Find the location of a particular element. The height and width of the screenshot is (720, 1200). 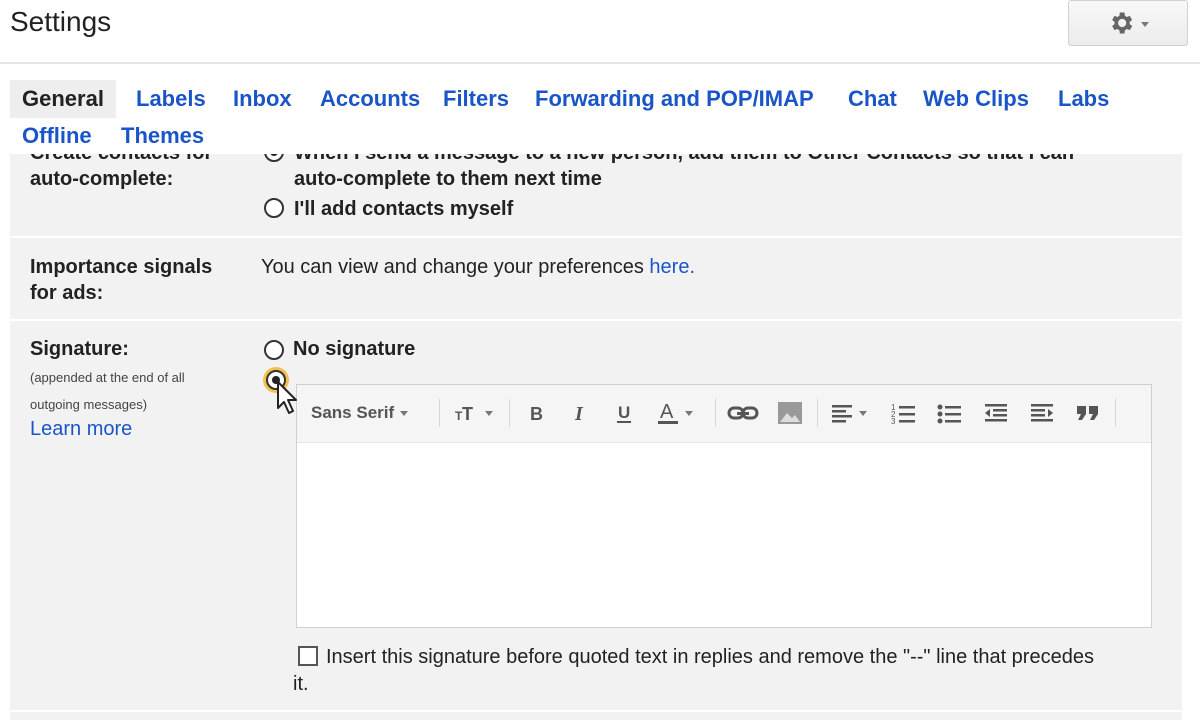

svg-text: U is located at coordinates (624, 412).